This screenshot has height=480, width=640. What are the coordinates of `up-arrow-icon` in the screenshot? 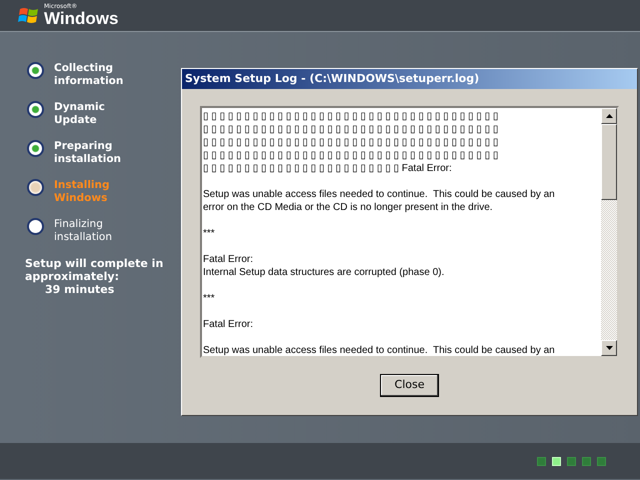 It's located at (609, 116).